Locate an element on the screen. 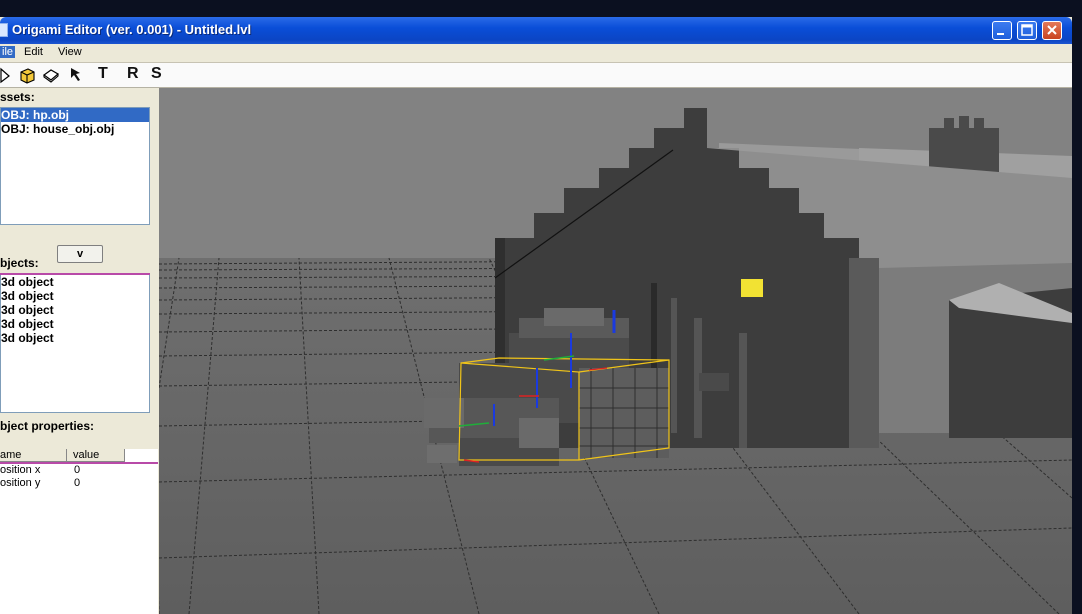  rotate-tool: R is located at coordinates (133, 74).